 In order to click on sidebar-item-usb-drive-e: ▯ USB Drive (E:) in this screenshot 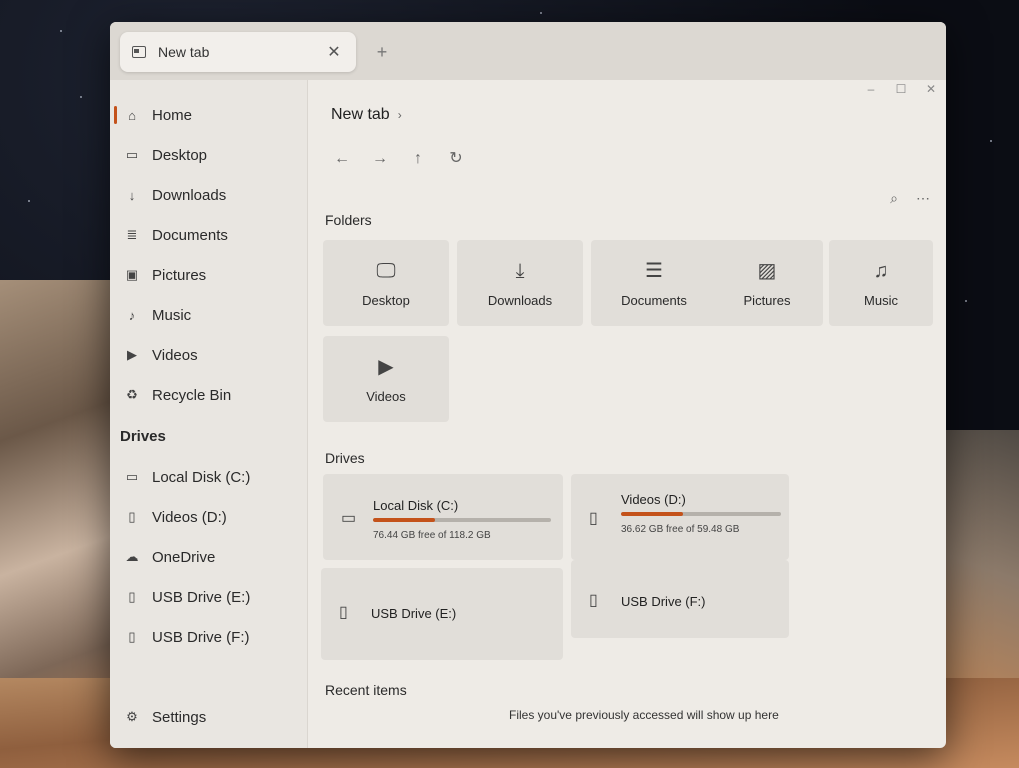, I will do `click(209, 597)`.